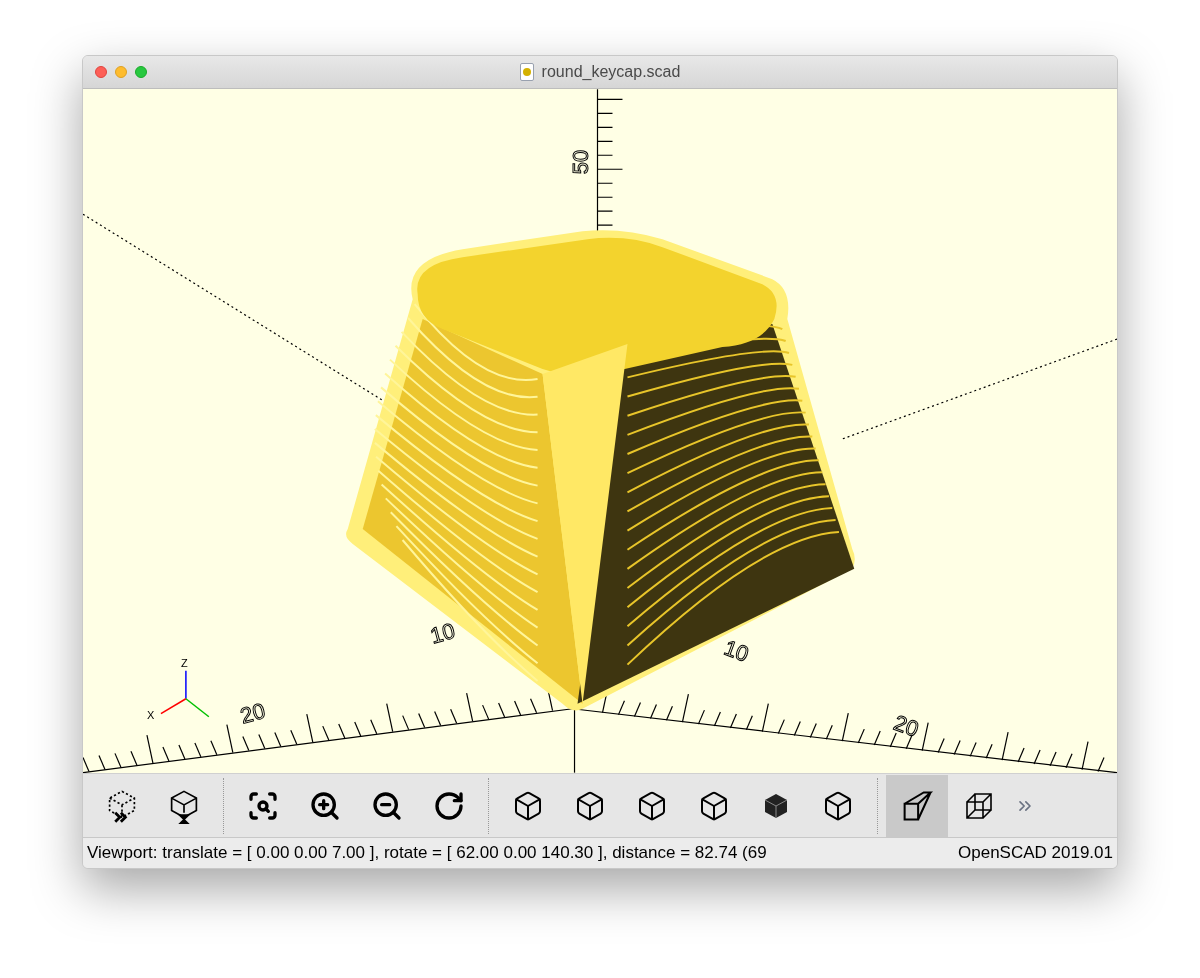  Describe the element at coordinates (150, 714) in the screenshot. I see `x-axis-label: X` at that location.